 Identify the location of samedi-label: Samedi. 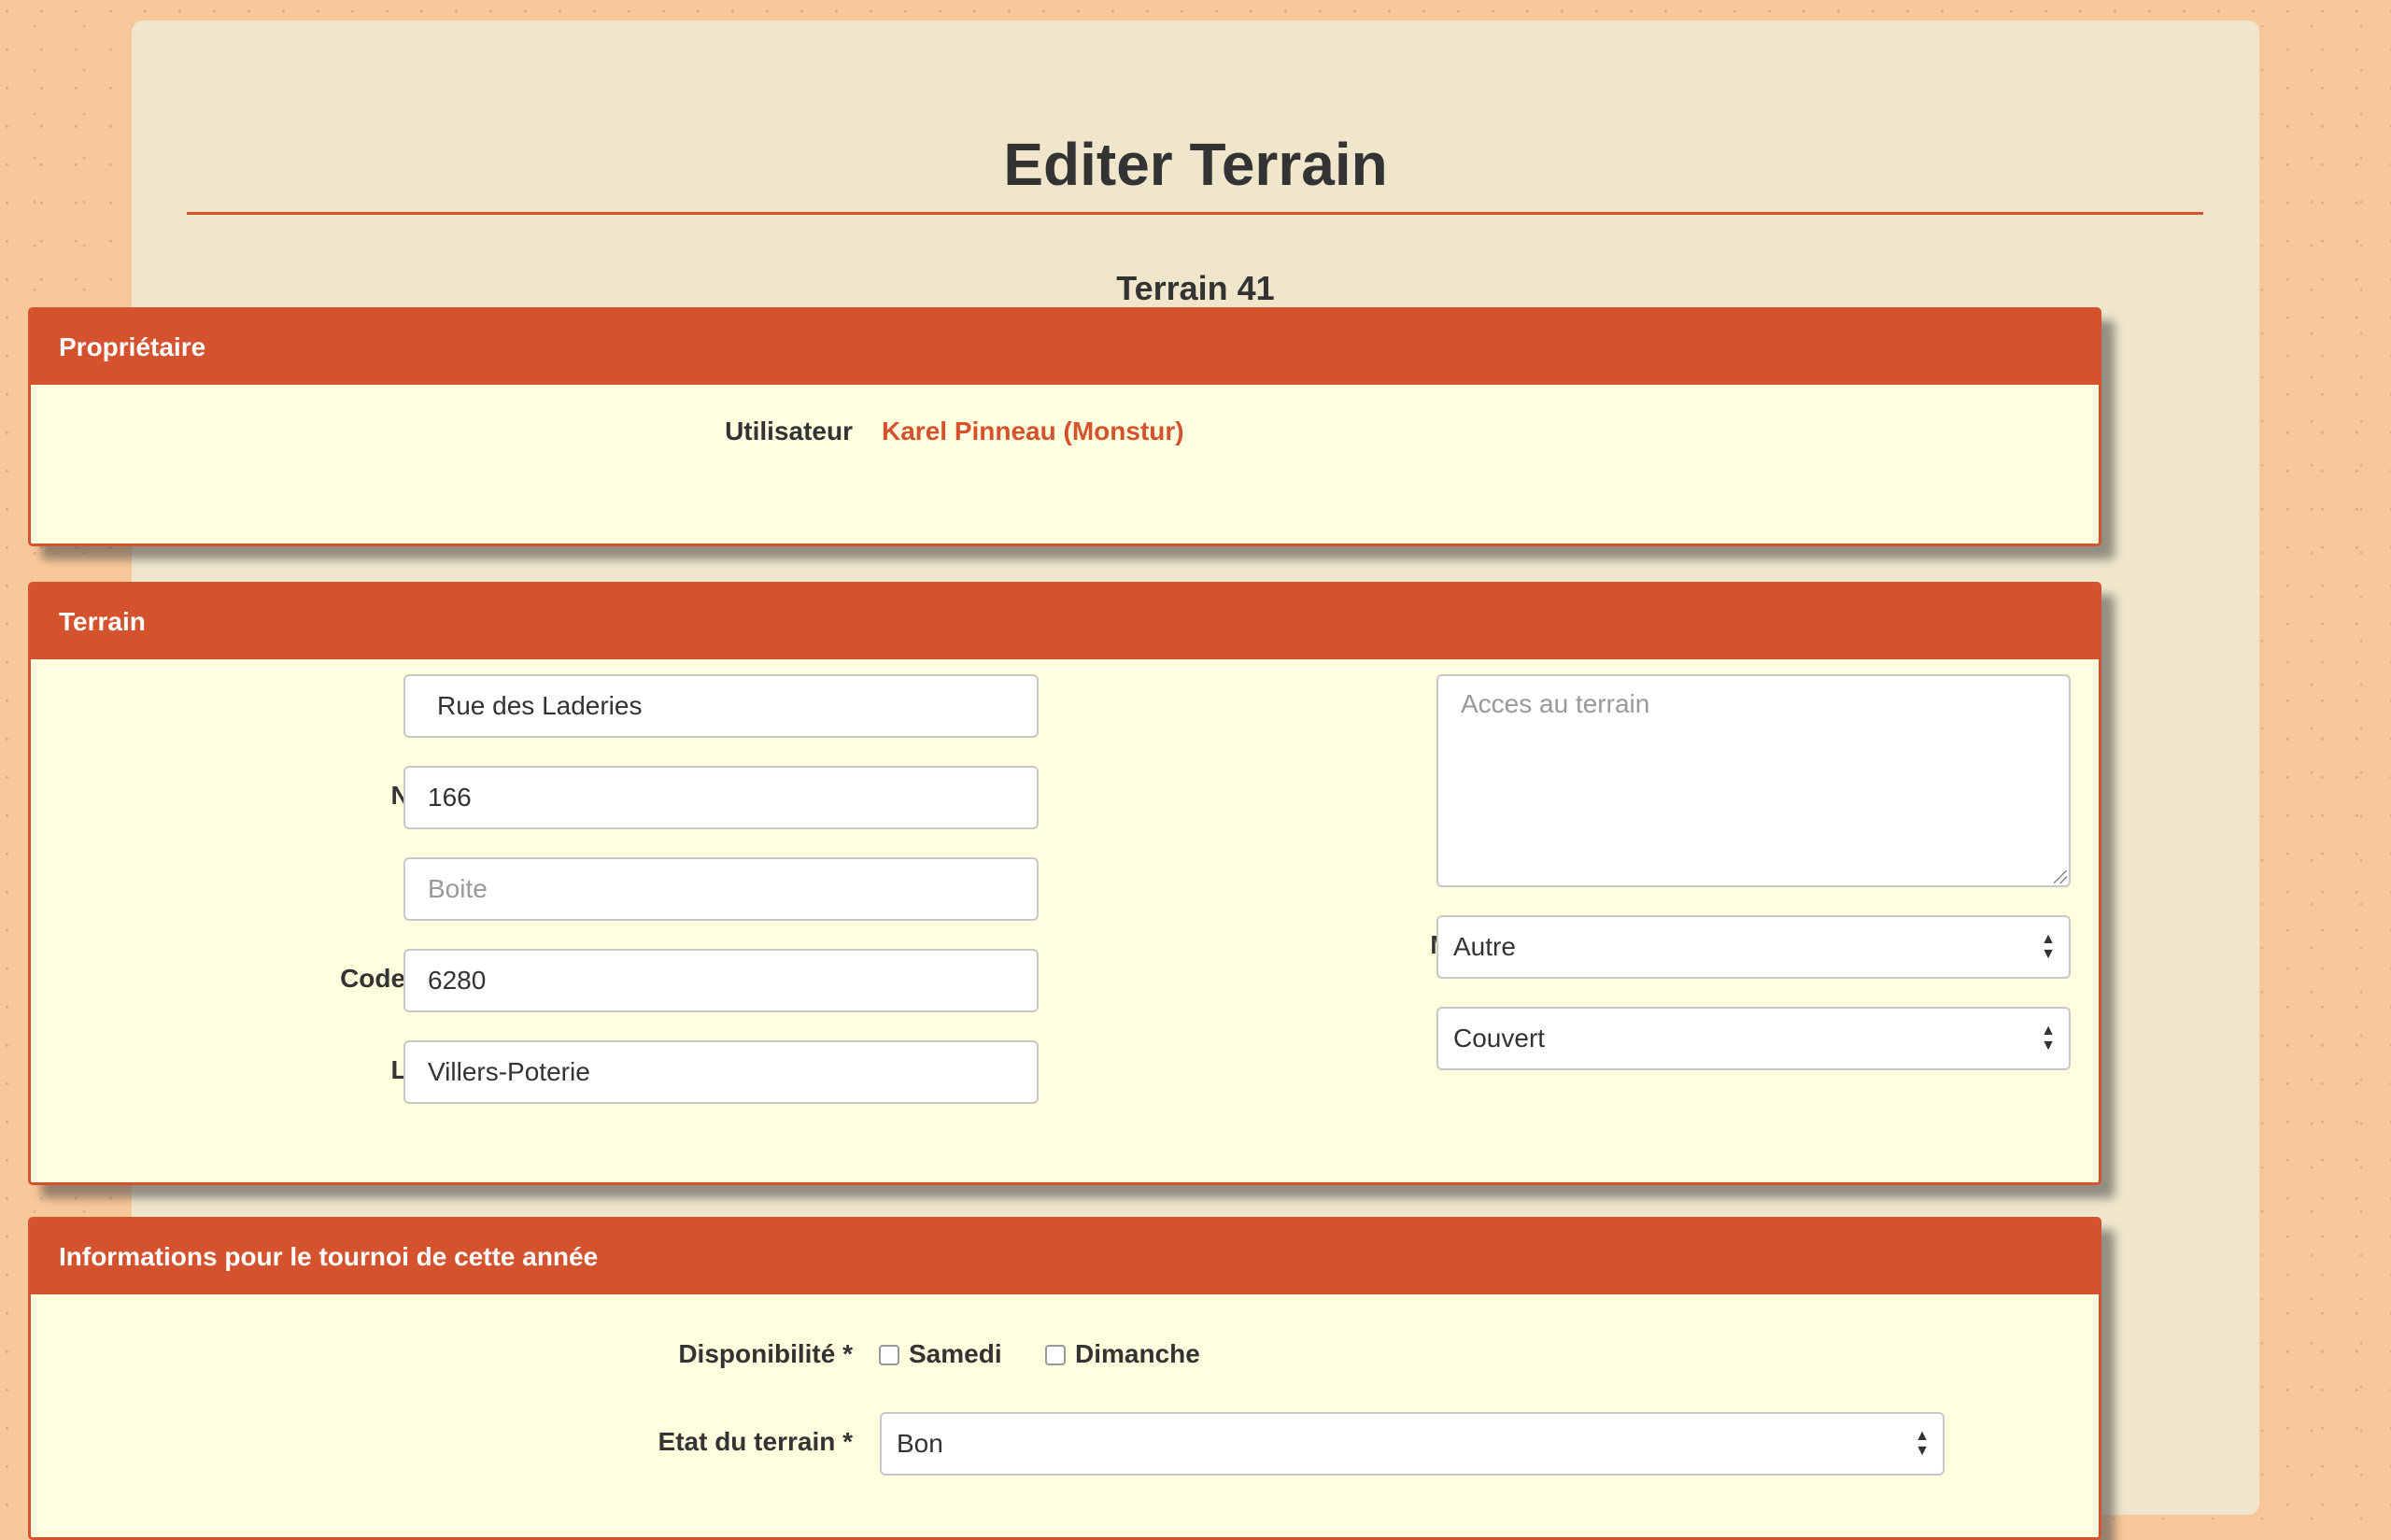
(956, 1354).